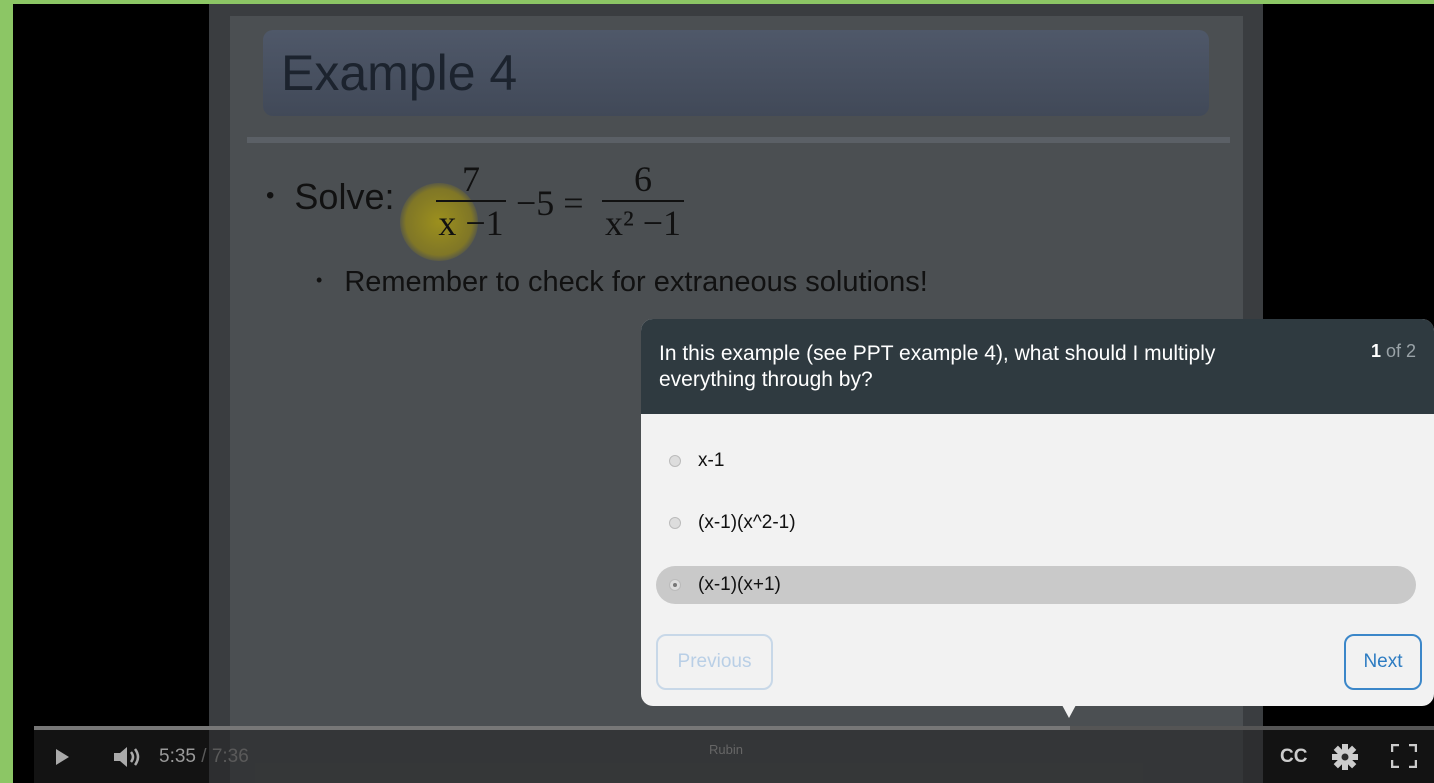 This screenshot has width=1434, height=783. Describe the element at coordinates (1069, 711) in the screenshot. I see `quiz-marker-pointer` at that location.